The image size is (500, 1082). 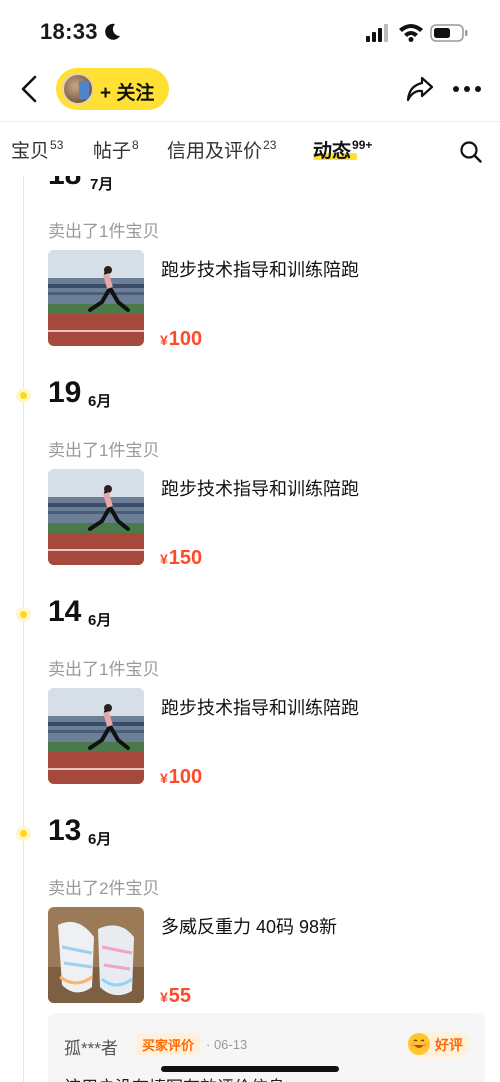 I want to click on tab-label: 宝贝, so click(x=30, y=151).